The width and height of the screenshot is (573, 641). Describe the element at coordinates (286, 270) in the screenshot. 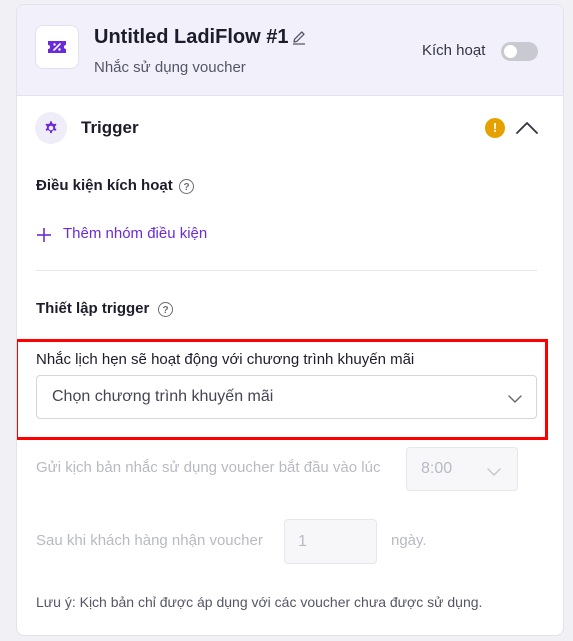

I see `divider` at that location.